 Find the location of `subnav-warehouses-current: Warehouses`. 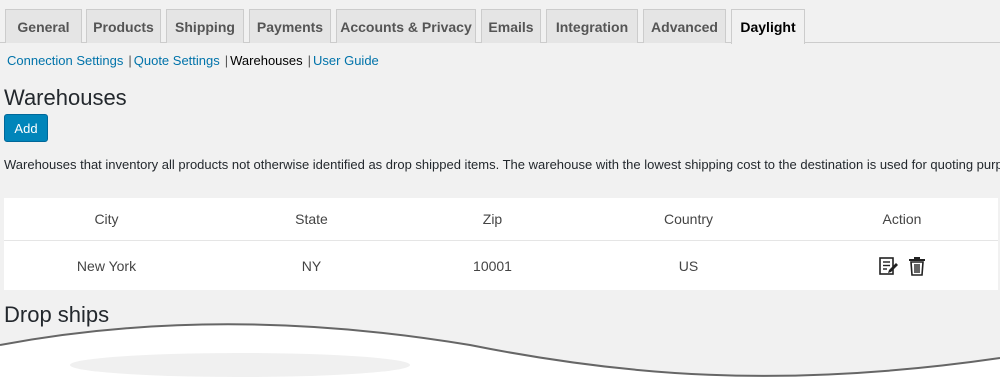

subnav-warehouses-current: Warehouses is located at coordinates (266, 60).